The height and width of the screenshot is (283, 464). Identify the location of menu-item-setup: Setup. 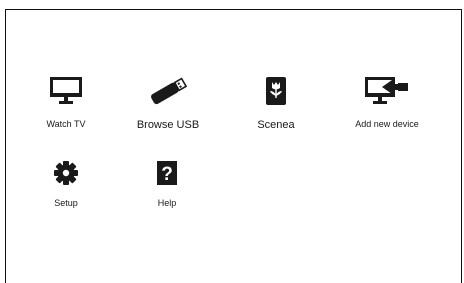
(66, 182).